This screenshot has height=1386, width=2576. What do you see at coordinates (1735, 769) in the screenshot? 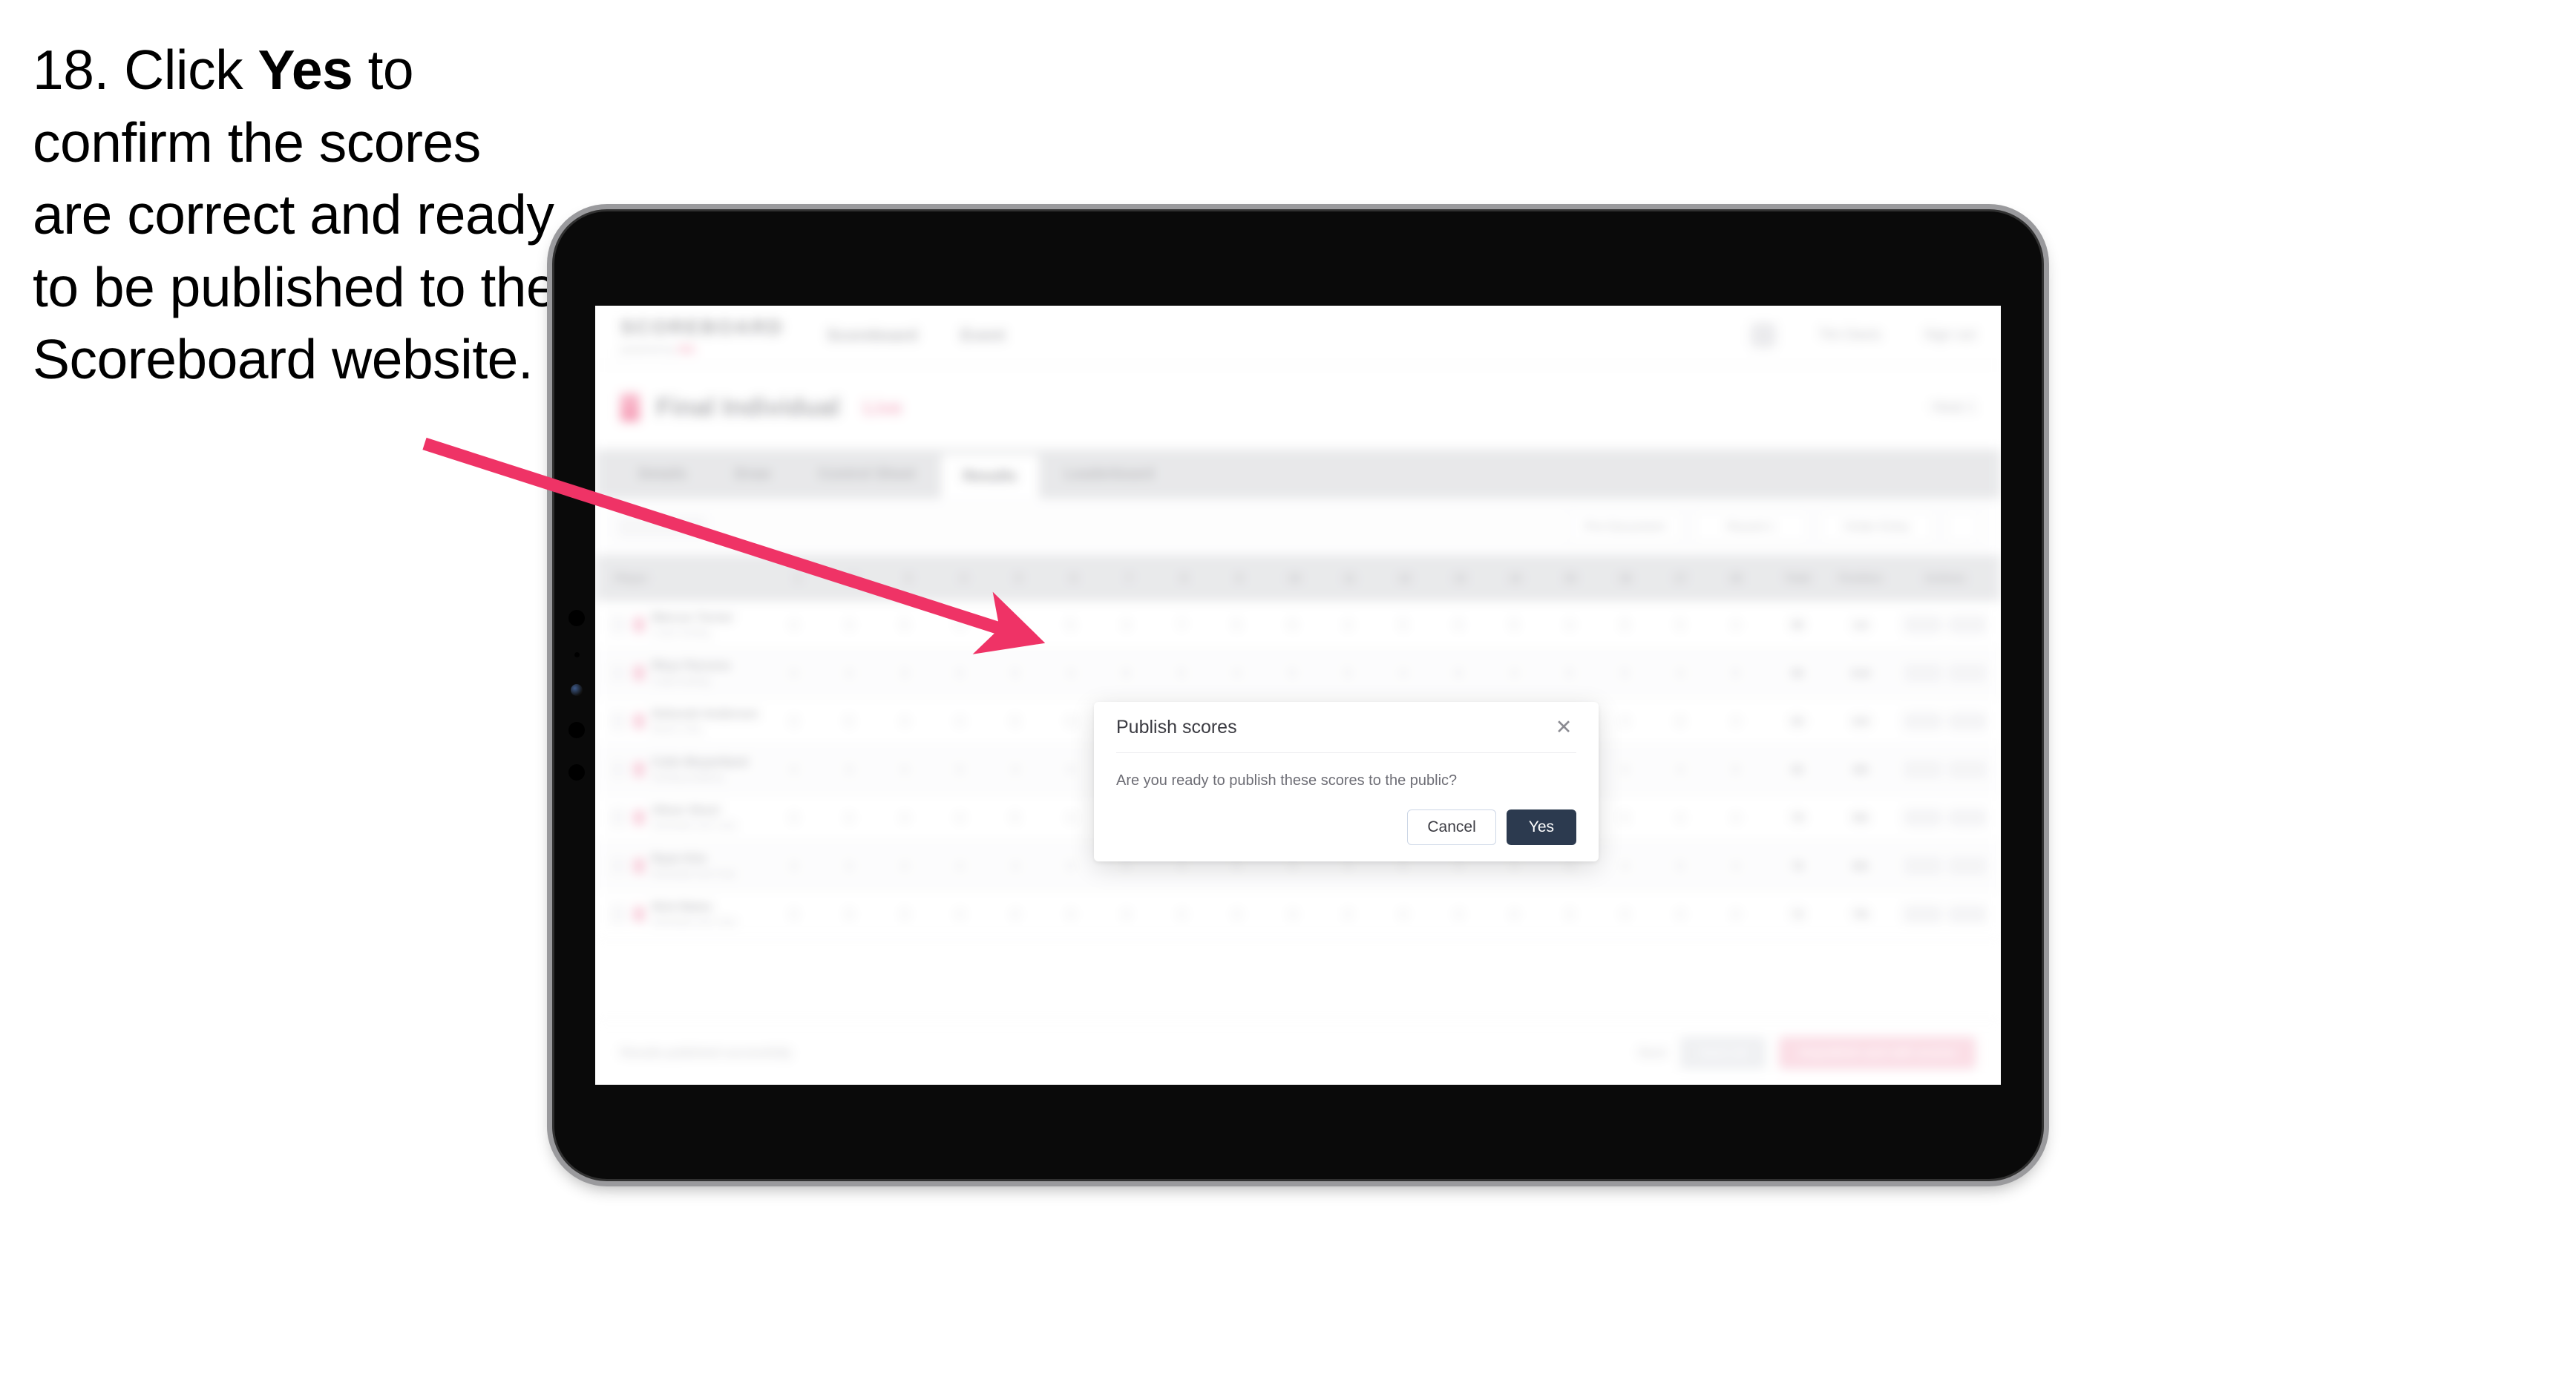
I see `cell-score-18: 5` at bounding box center [1735, 769].